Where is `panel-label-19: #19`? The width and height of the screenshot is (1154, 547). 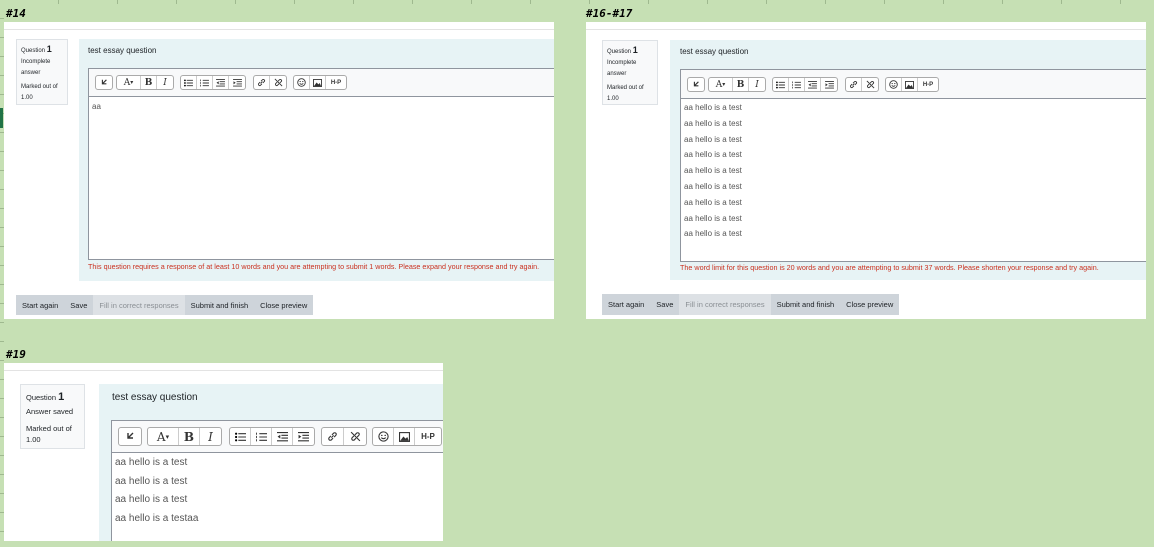 panel-label-19: #19 is located at coordinates (16, 354).